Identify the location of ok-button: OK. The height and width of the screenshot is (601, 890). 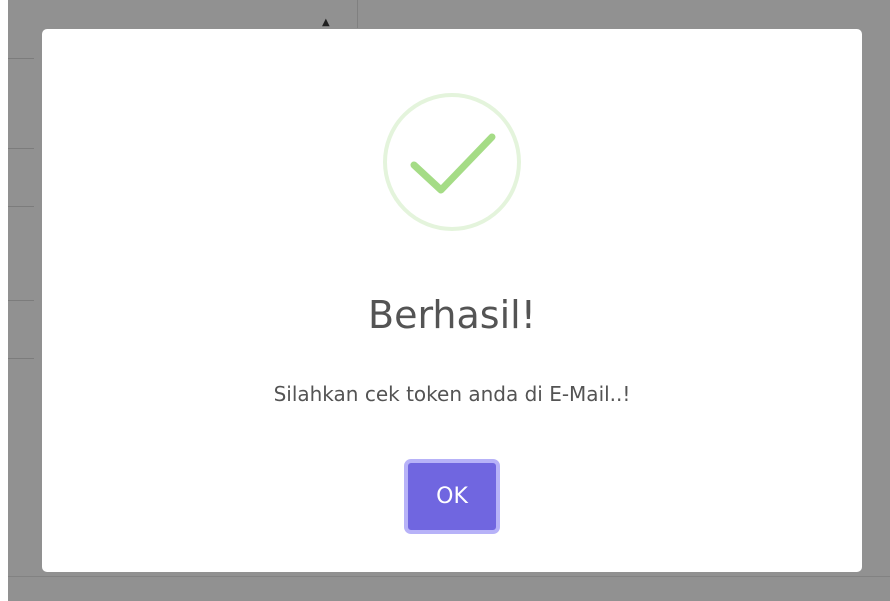
(452, 496).